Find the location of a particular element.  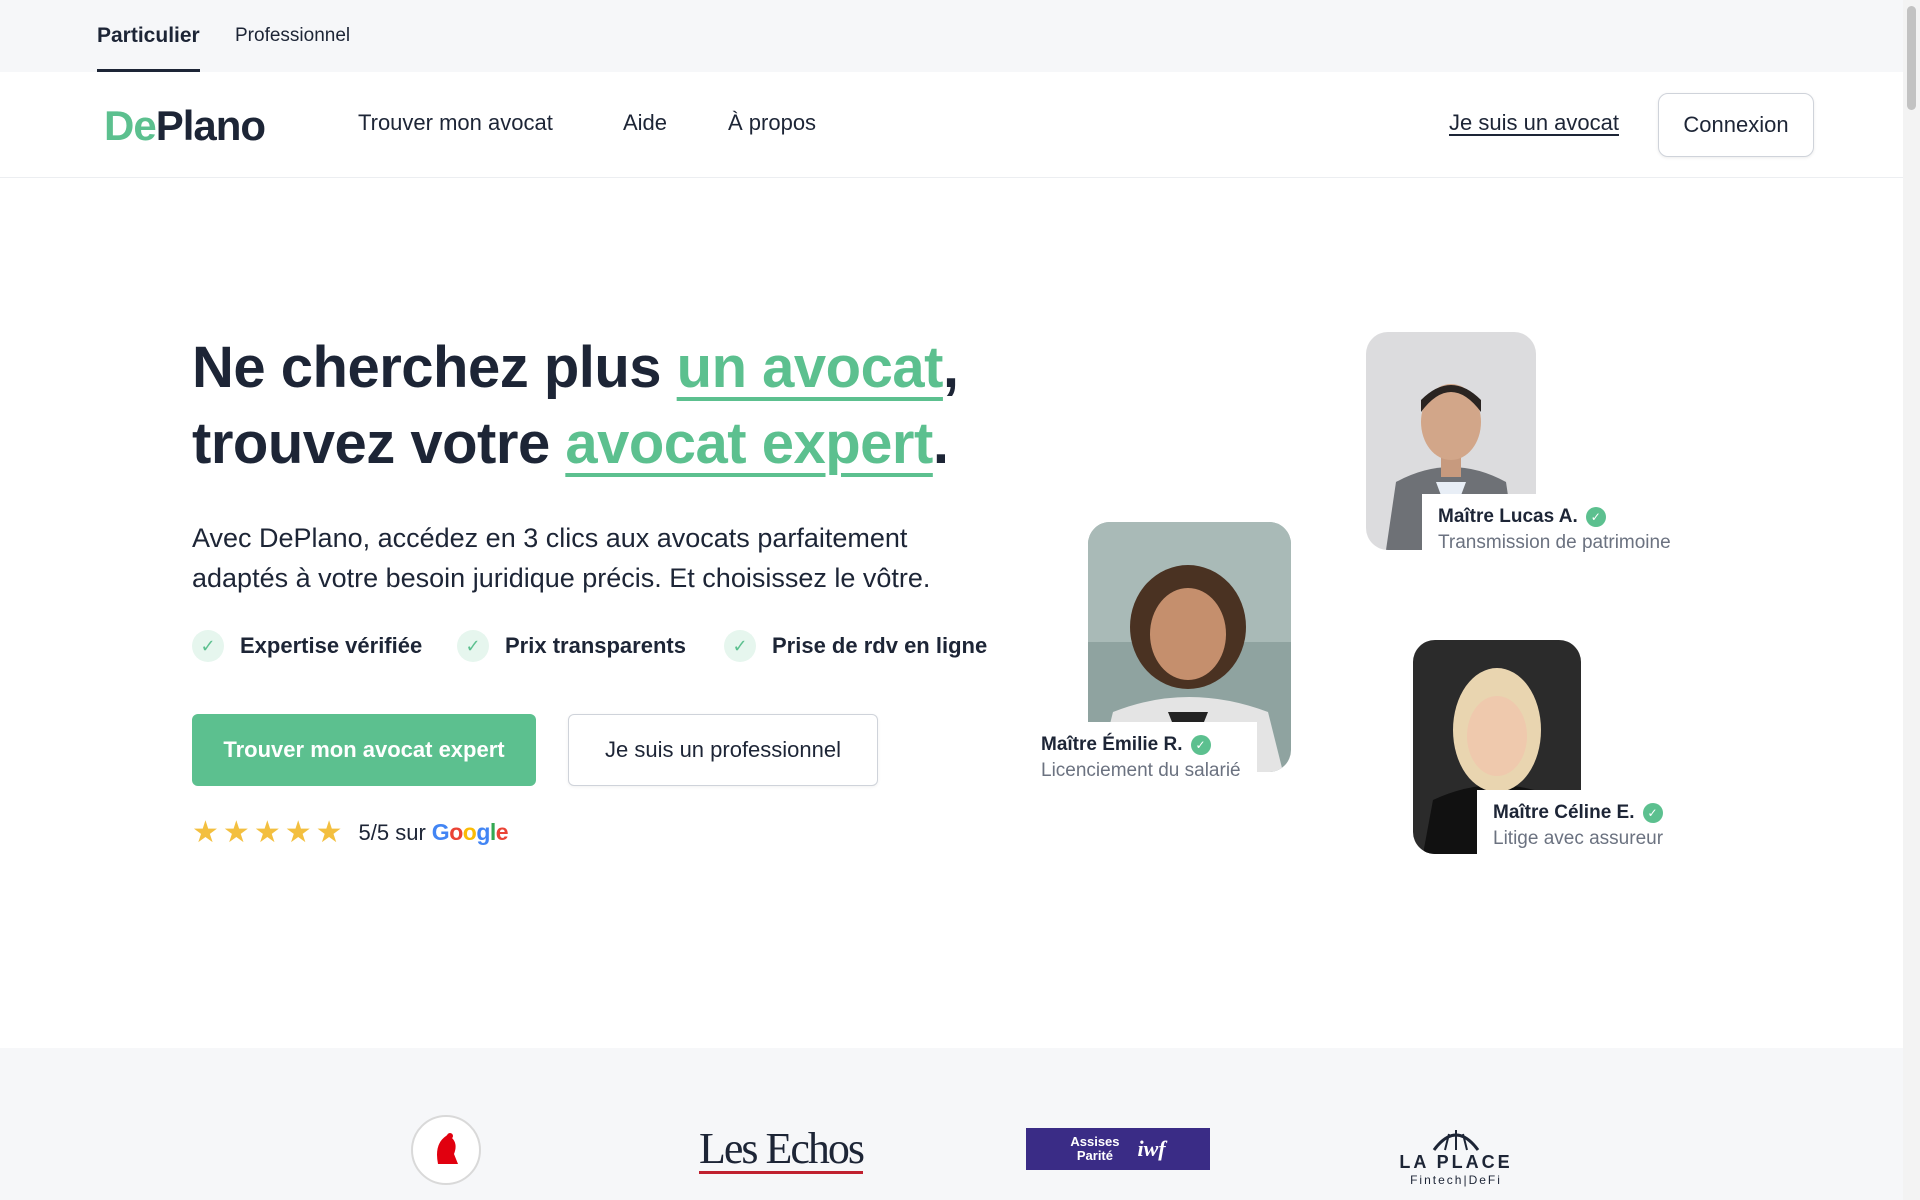

lawyer-card-celine: Maître Céline E. ✓ Litige avec assureur is located at coordinates (1578, 823).